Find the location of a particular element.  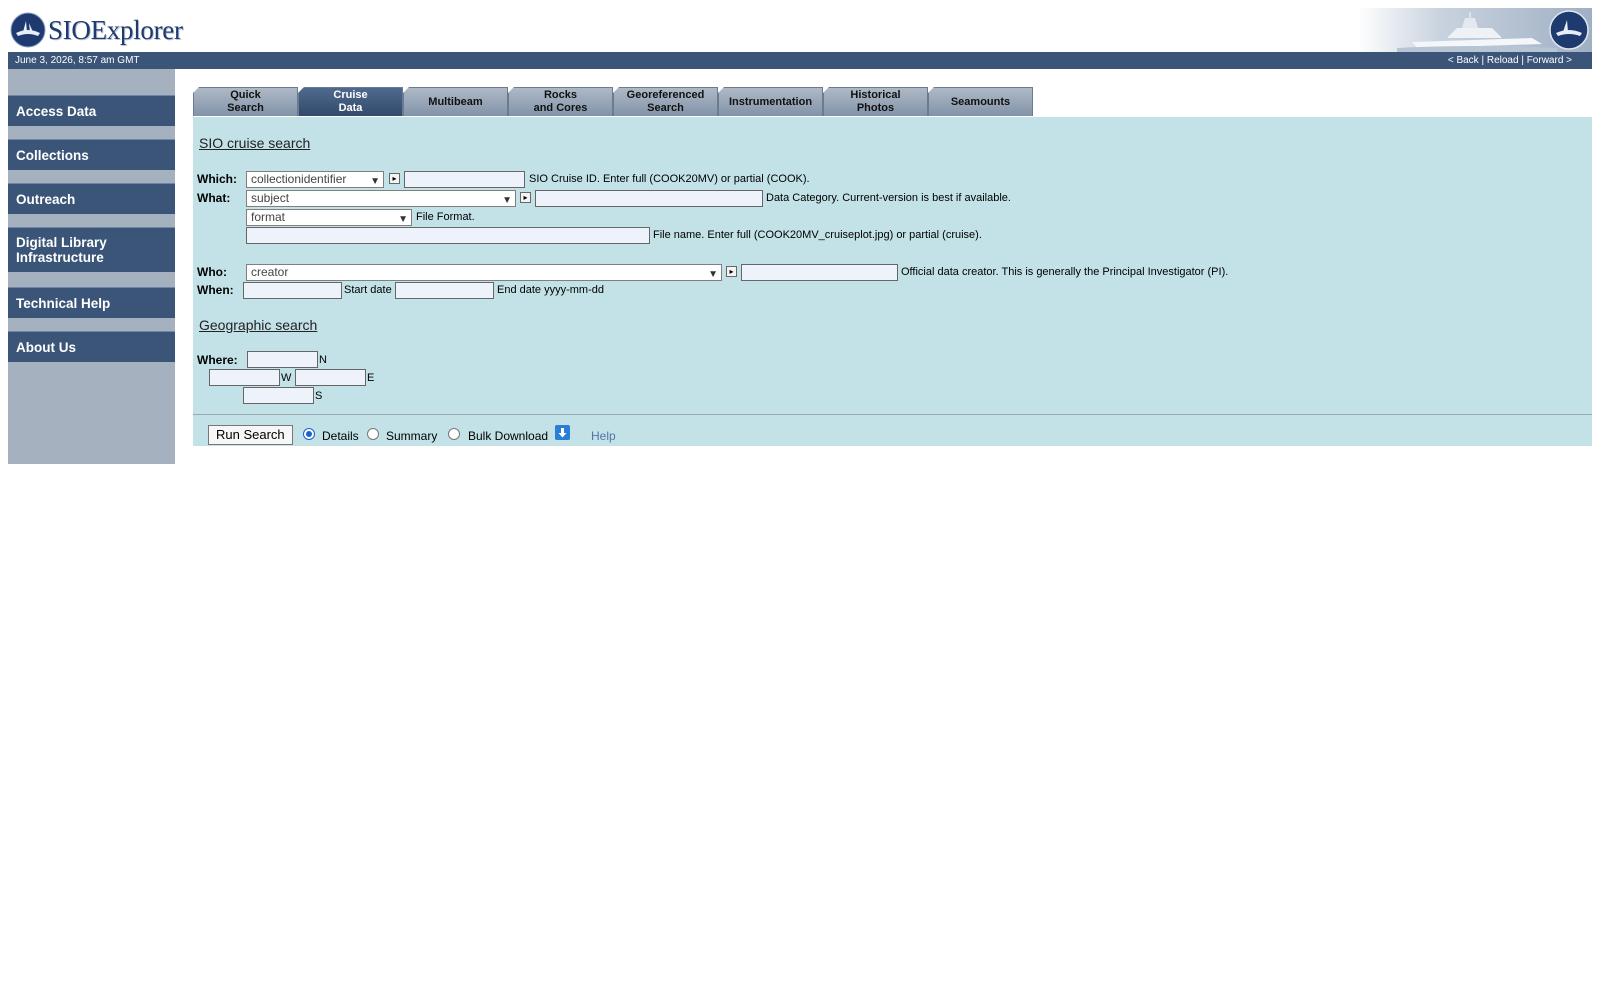

download-icon is located at coordinates (562, 432).